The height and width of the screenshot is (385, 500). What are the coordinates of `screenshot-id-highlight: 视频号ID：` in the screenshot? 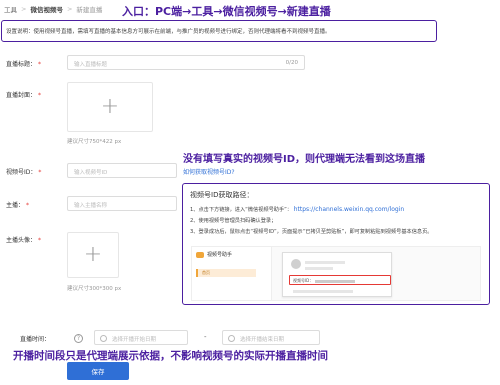 It's located at (340, 280).